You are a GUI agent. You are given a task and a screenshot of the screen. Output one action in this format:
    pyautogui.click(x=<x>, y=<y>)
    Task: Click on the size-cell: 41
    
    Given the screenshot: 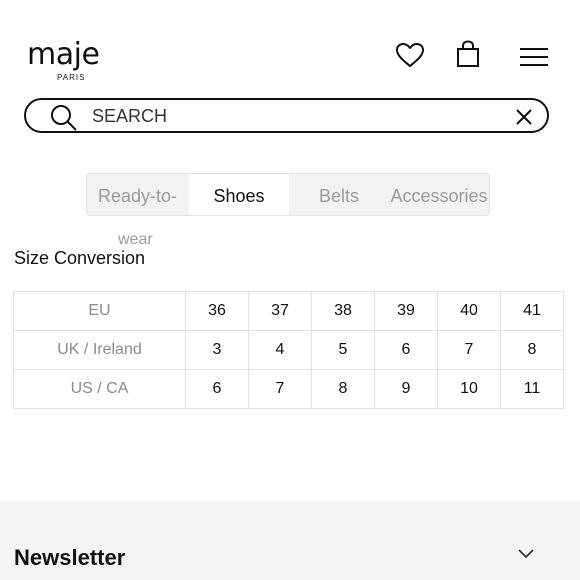 What is the action you would take?
    pyautogui.click(x=532, y=311)
    